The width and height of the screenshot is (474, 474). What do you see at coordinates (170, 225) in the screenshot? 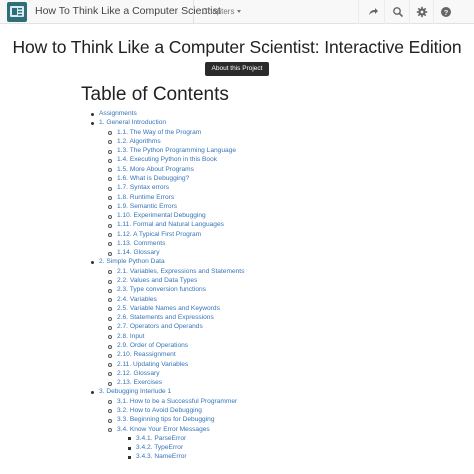
I see `toc-link: 1.11. Formal and Natural Languages` at bounding box center [170, 225].